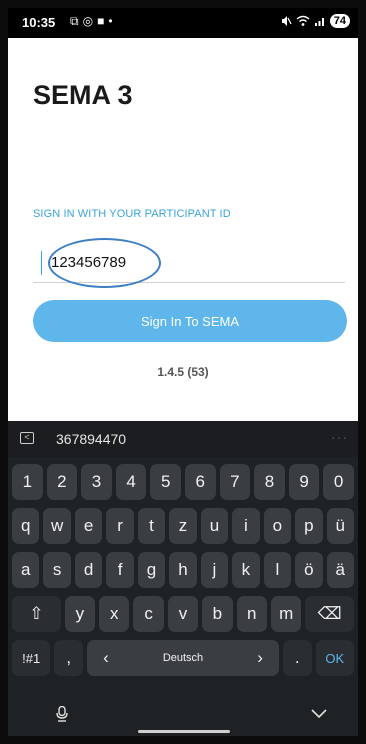  Describe the element at coordinates (246, 526) in the screenshot. I see `key-i: i` at that location.